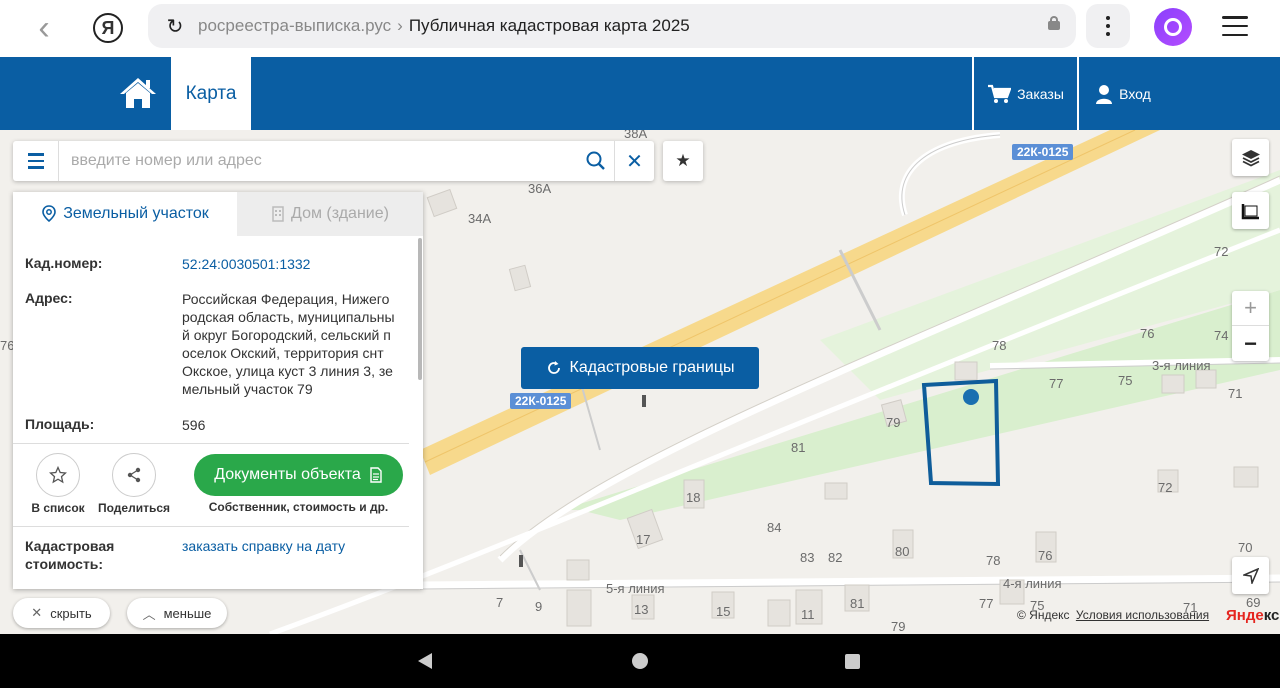 This screenshot has height=688, width=1280. I want to click on house-label: 34А, so click(479, 218).